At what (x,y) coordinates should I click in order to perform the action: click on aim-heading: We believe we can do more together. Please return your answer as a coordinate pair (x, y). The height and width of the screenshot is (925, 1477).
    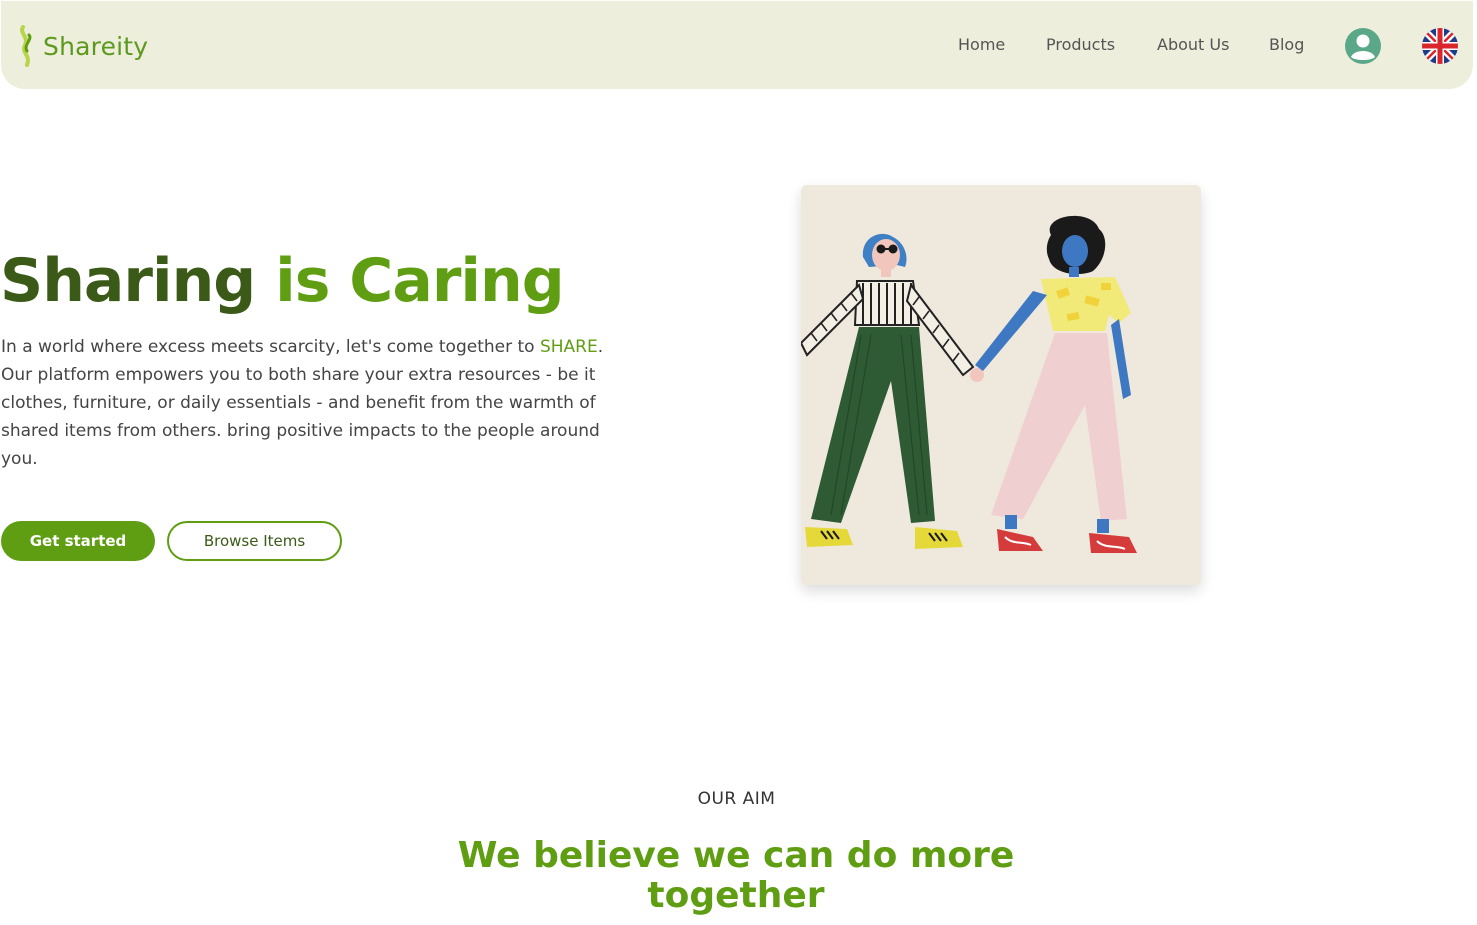
    Looking at the image, I should click on (736, 875).